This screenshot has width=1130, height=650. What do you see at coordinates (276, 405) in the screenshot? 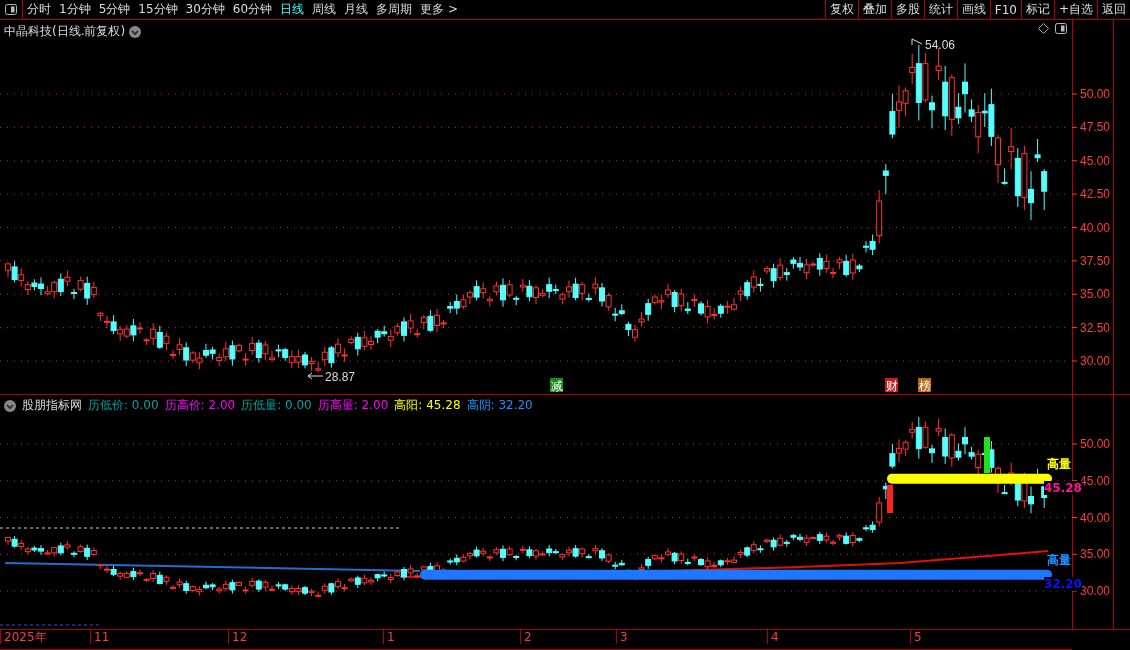
I see `indicator-value: 历低量: 0.00` at bounding box center [276, 405].